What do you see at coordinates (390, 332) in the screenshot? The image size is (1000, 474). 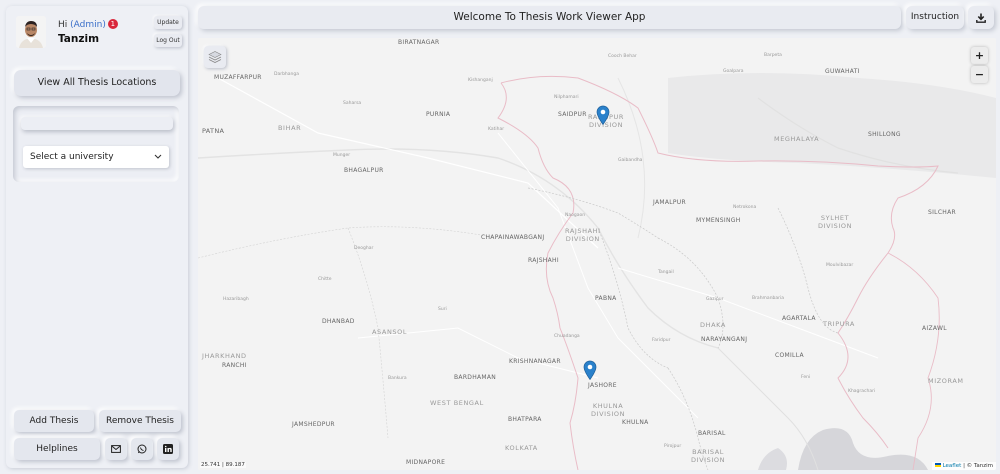 I see `map-label: ASANSOL` at bounding box center [390, 332].